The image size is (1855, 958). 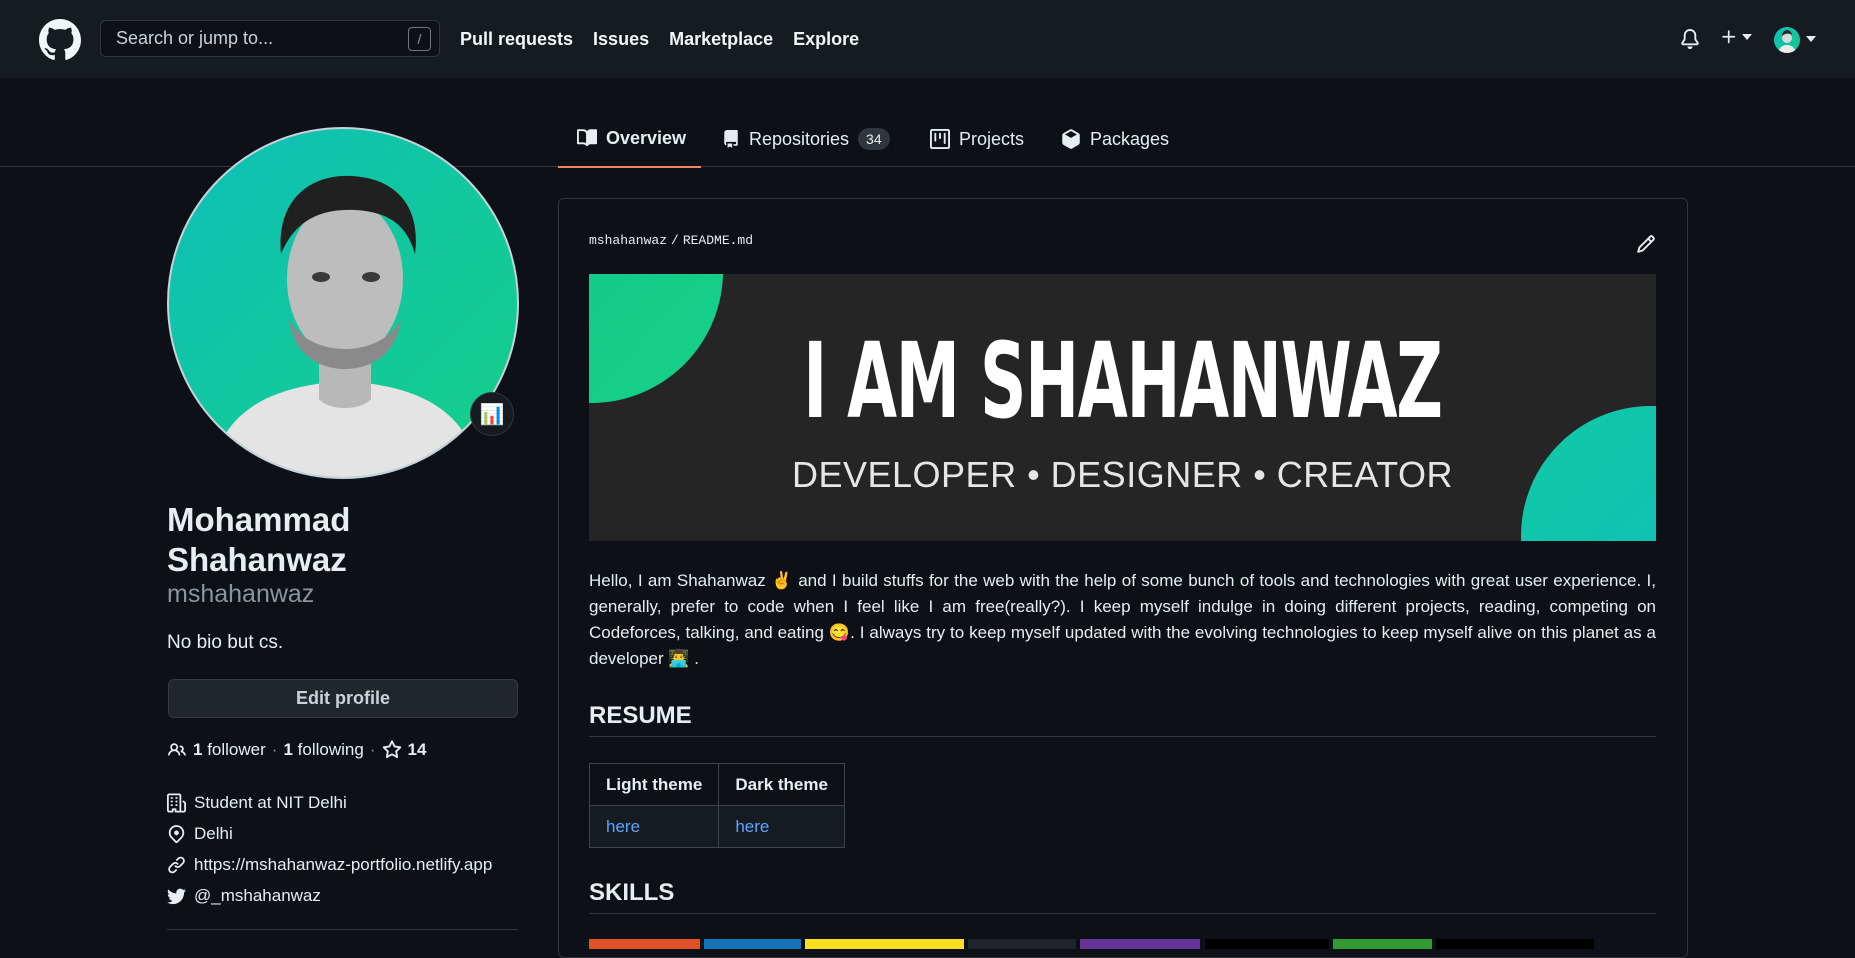 What do you see at coordinates (257, 896) in the screenshot?
I see `twitter-handle: @_mshahanwaz` at bounding box center [257, 896].